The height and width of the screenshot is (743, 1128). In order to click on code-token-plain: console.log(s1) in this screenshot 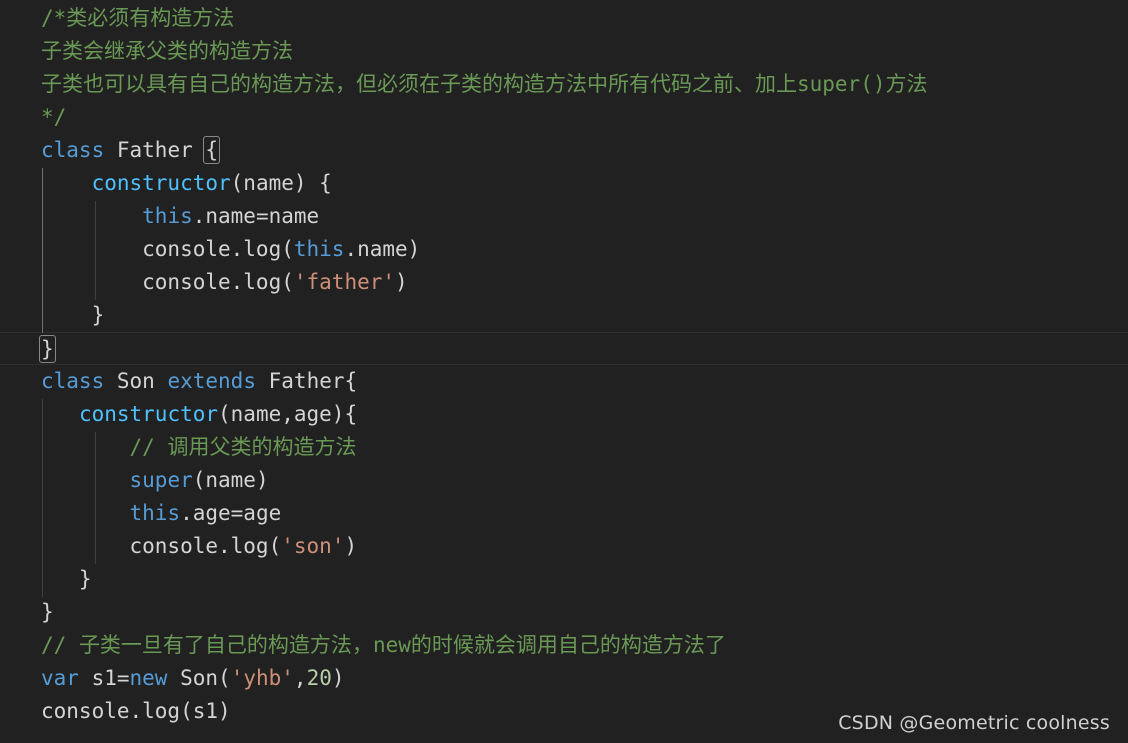, I will do `click(136, 711)`.